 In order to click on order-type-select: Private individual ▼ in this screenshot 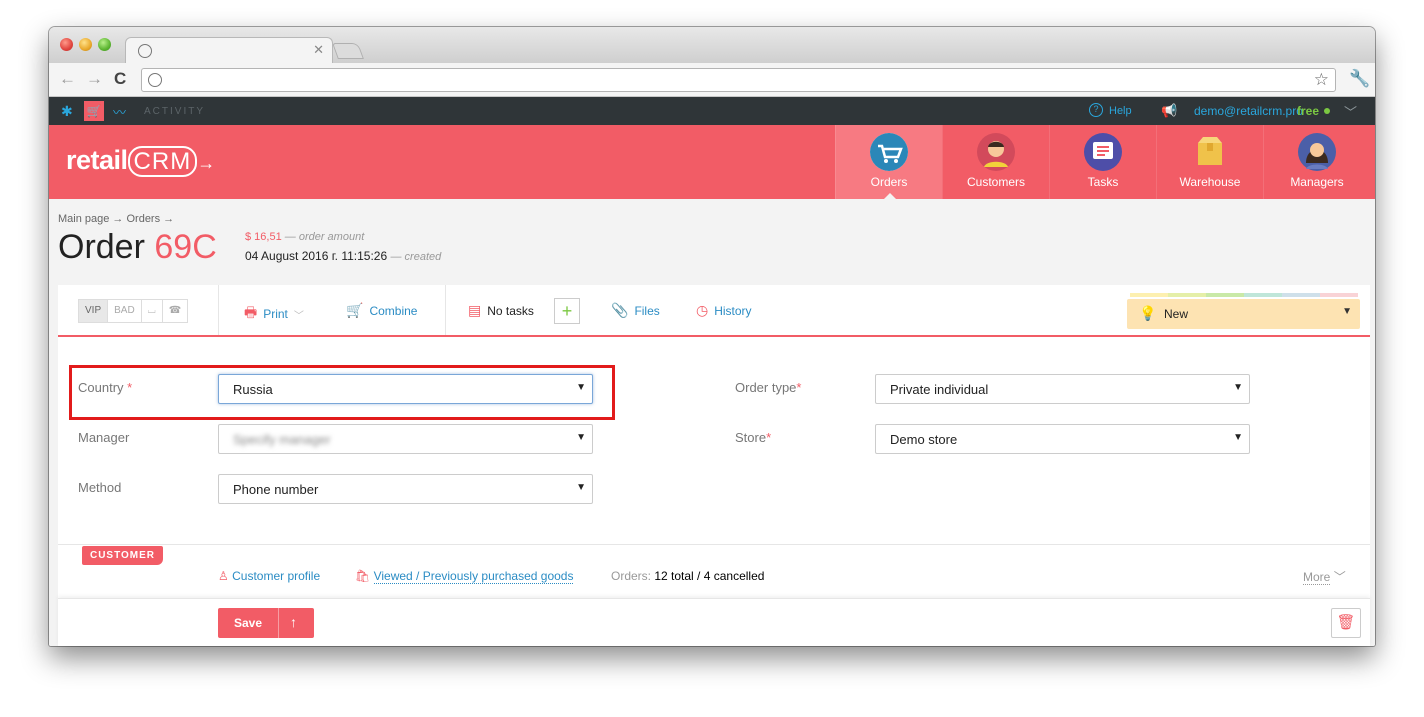, I will do `click(1062, 389)`.